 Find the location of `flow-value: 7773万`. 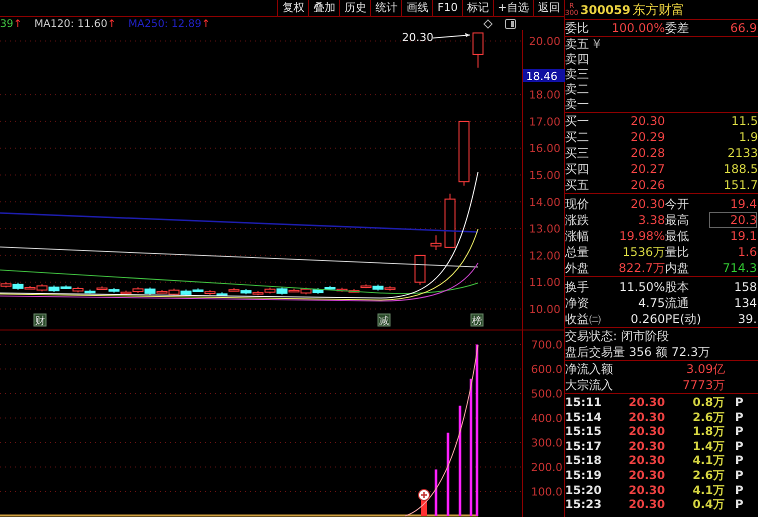

flow-value: 7773万 is located at coordinates (703, 385).